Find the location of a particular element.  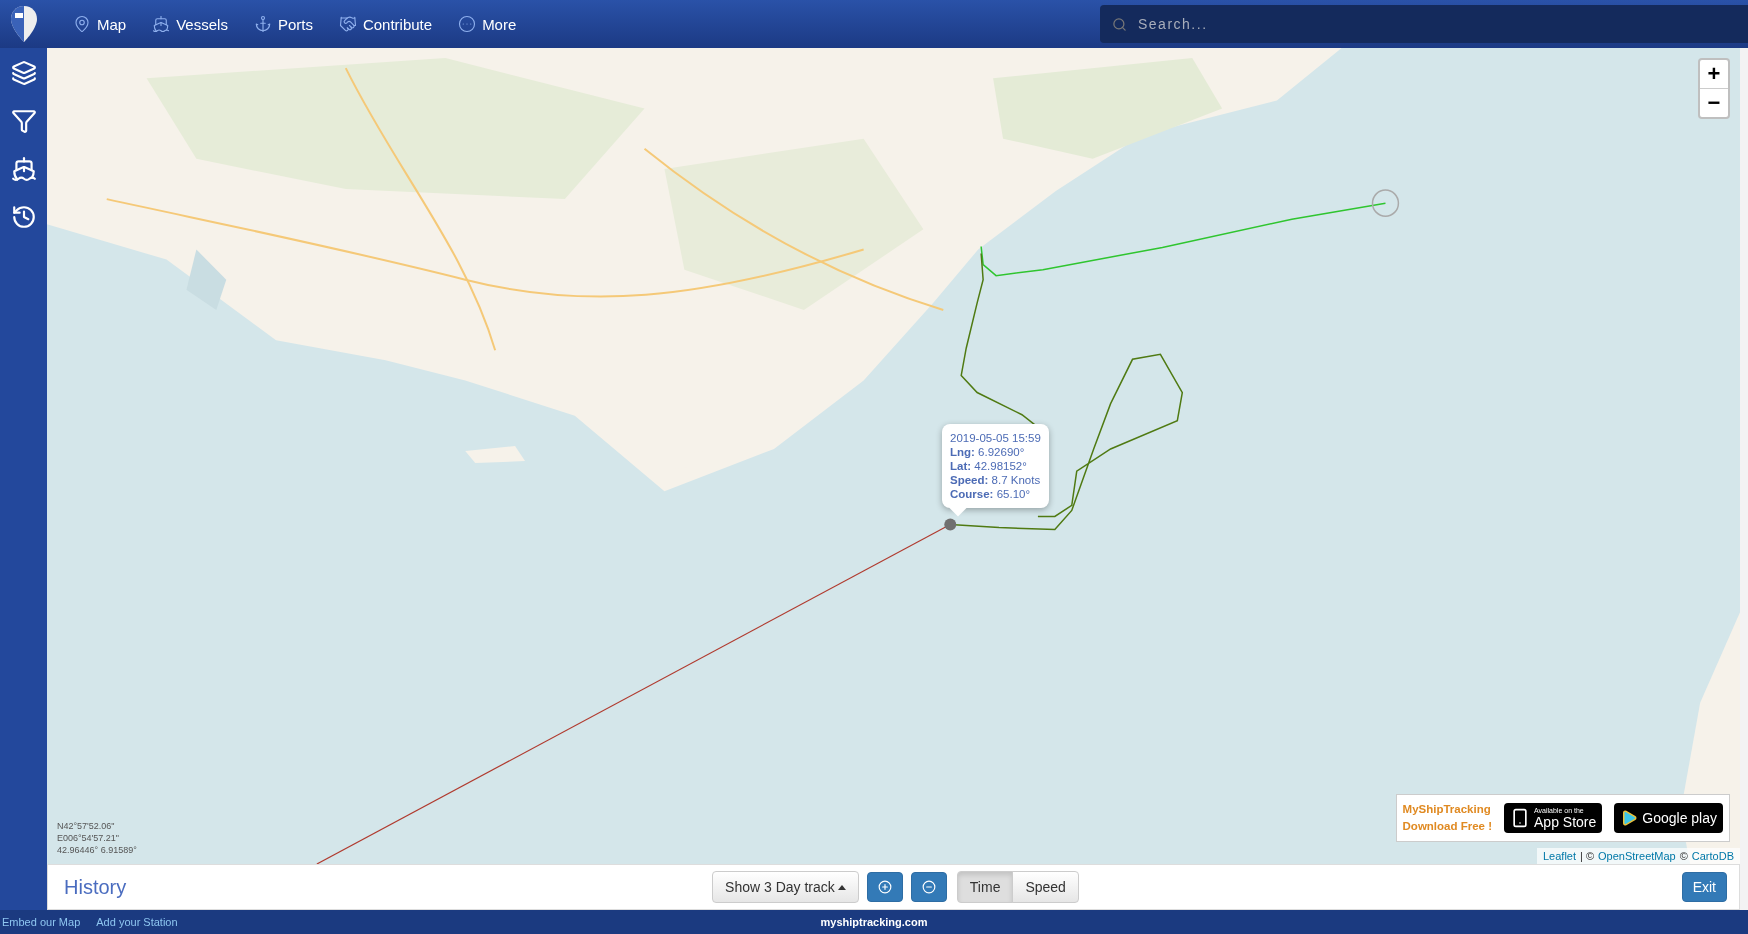

phone-icon is located at coordinates (1520, 818).